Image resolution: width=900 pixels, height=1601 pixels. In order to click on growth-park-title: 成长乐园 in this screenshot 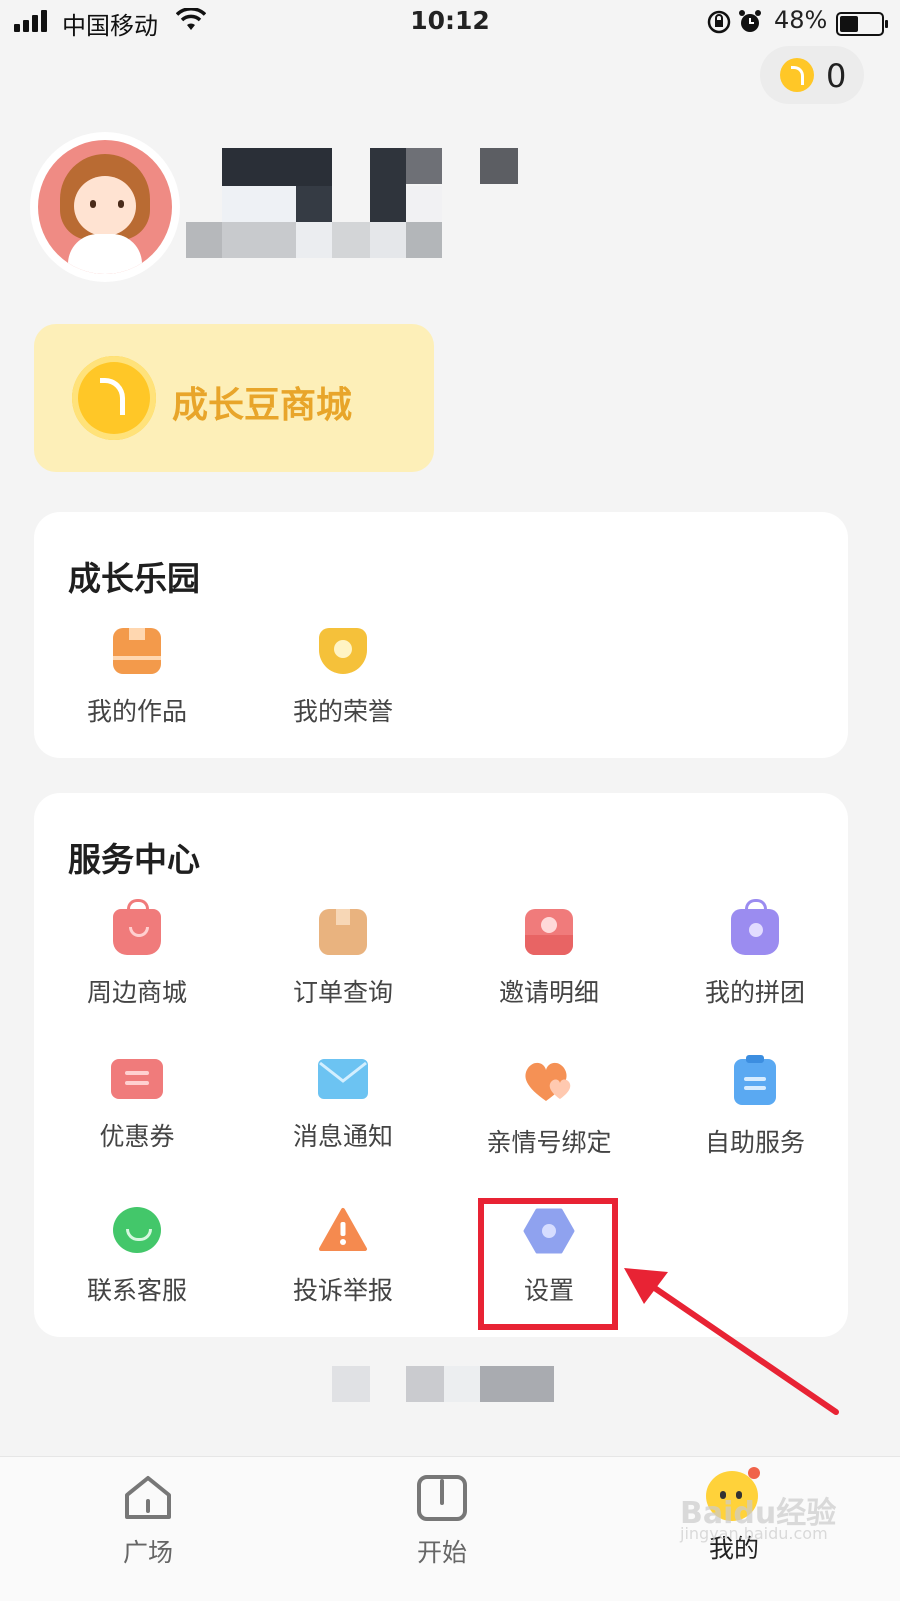, I will do `click(134, 578)`.